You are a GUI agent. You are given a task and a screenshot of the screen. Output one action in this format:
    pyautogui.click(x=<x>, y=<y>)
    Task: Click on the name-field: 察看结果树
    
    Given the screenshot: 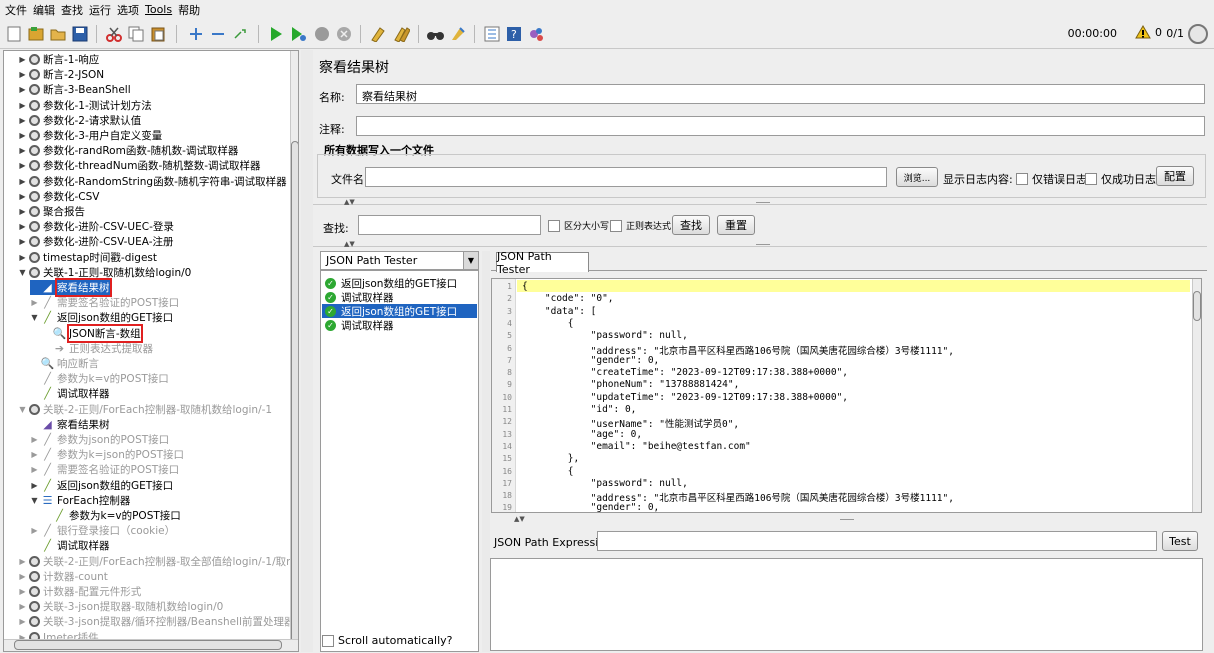 What is the action you would take?
    pyautogui.click(x=780, y=94)
    